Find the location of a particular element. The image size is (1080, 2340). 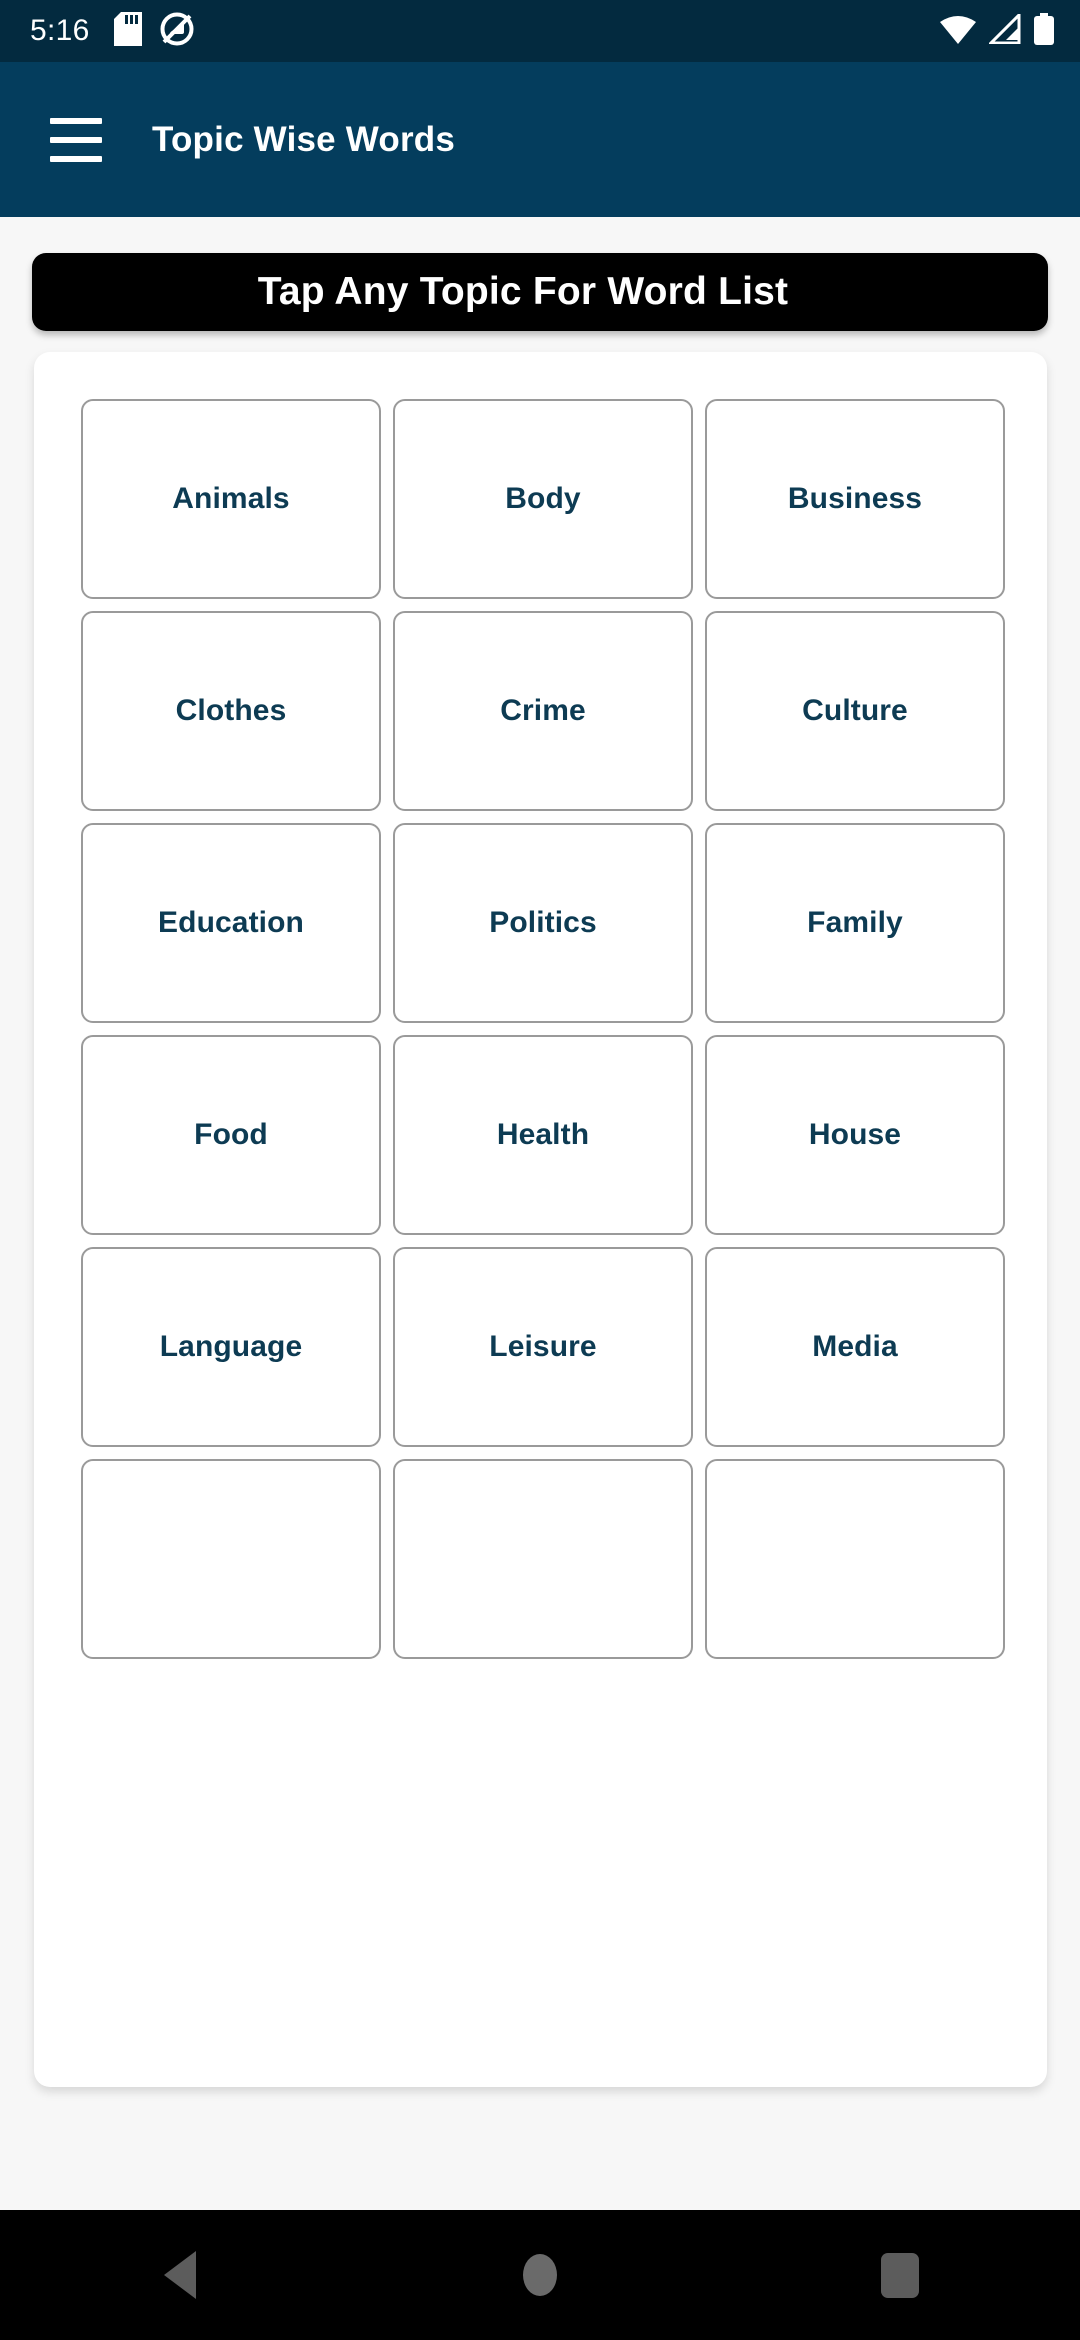

topic-card-label: Language is located at coordinates (231, 1346).